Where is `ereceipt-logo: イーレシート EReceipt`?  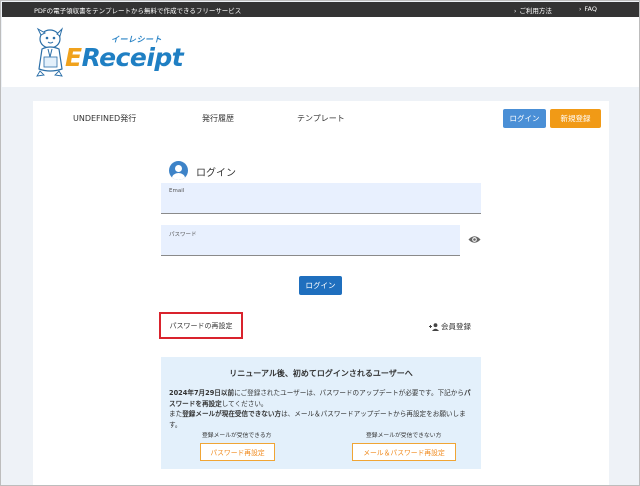
ereceipt-logo: イーレシート EReceipt is located at coordinates (109, 52).